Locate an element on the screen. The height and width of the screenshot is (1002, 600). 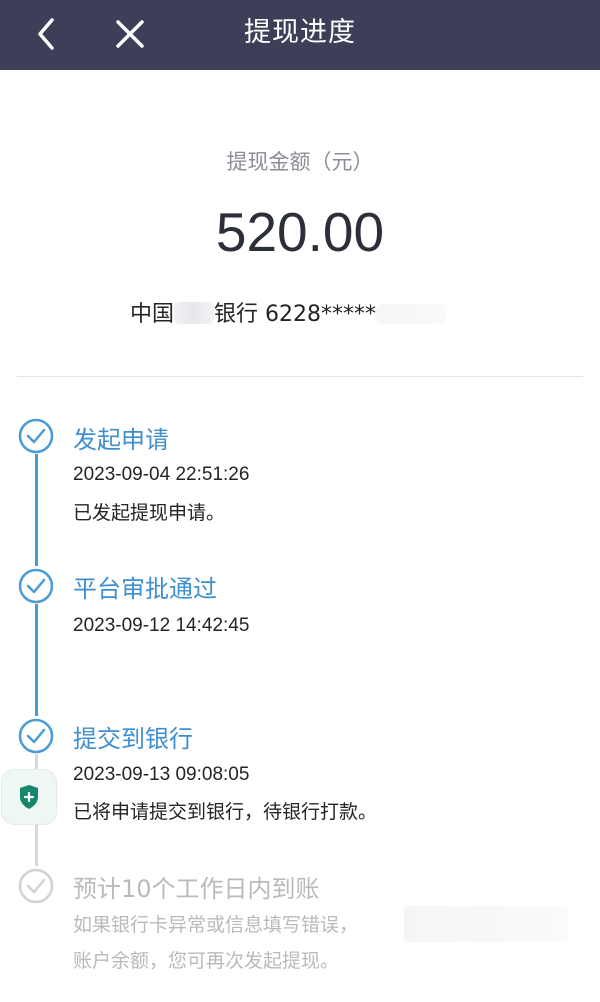
step-time: 2023-09-13 09:08:05 is located at coordinates (161, 774).